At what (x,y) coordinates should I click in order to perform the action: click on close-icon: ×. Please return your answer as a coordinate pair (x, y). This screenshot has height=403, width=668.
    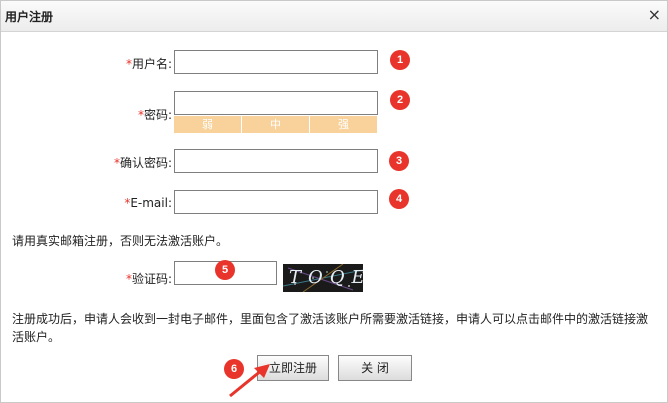
    Looking at the image, I should click on (654, 14).